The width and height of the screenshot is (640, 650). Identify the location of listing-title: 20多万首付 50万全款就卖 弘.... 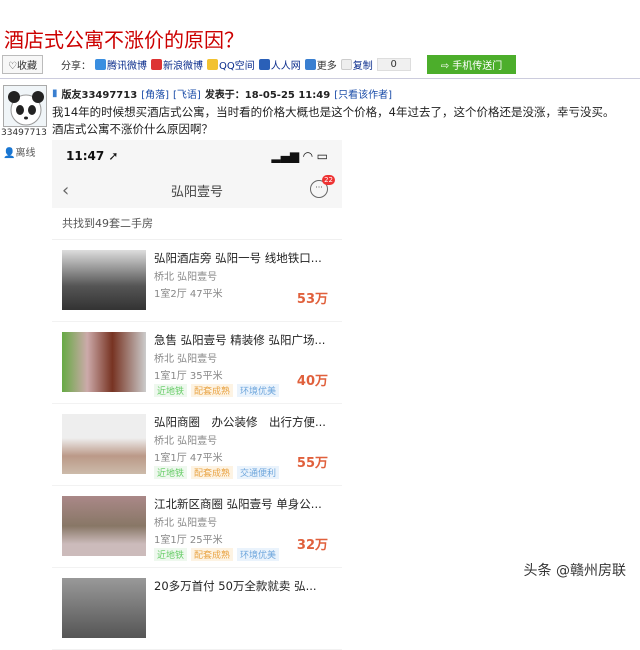
(235, 586).